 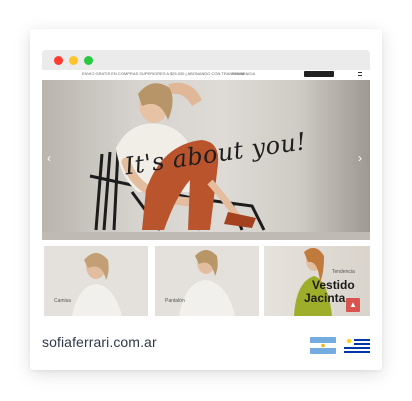 I want to click on browser-titlebar, so click(x=206, y=60).